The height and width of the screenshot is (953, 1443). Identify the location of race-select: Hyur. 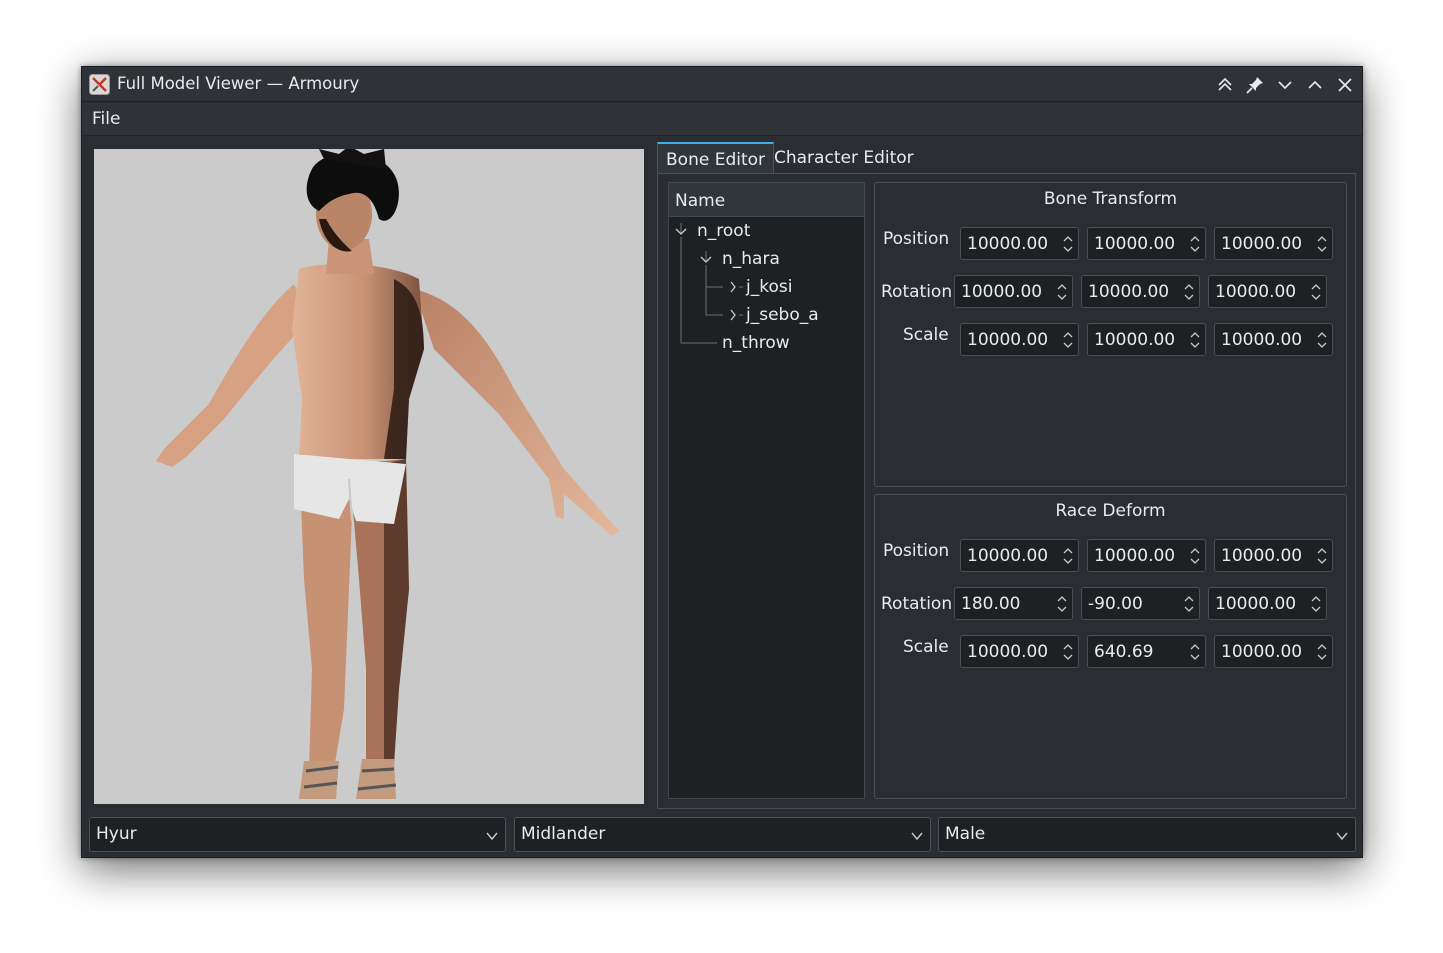
(297, 834).